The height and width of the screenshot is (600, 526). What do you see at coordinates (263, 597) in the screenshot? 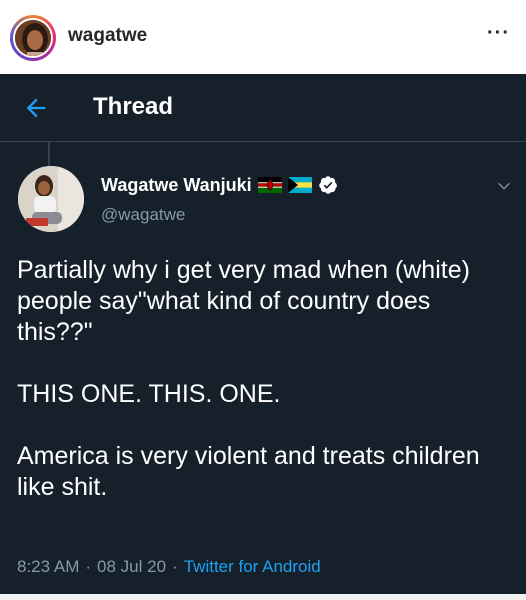
I see `bottom-divider` at bounding box center [263, 597].